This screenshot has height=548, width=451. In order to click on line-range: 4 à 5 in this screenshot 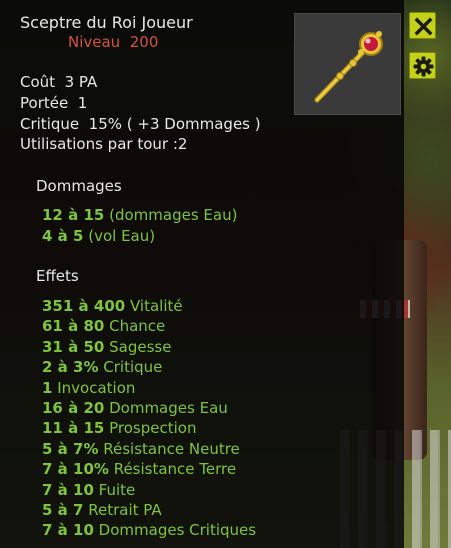, I will do `click(63, 236)`.